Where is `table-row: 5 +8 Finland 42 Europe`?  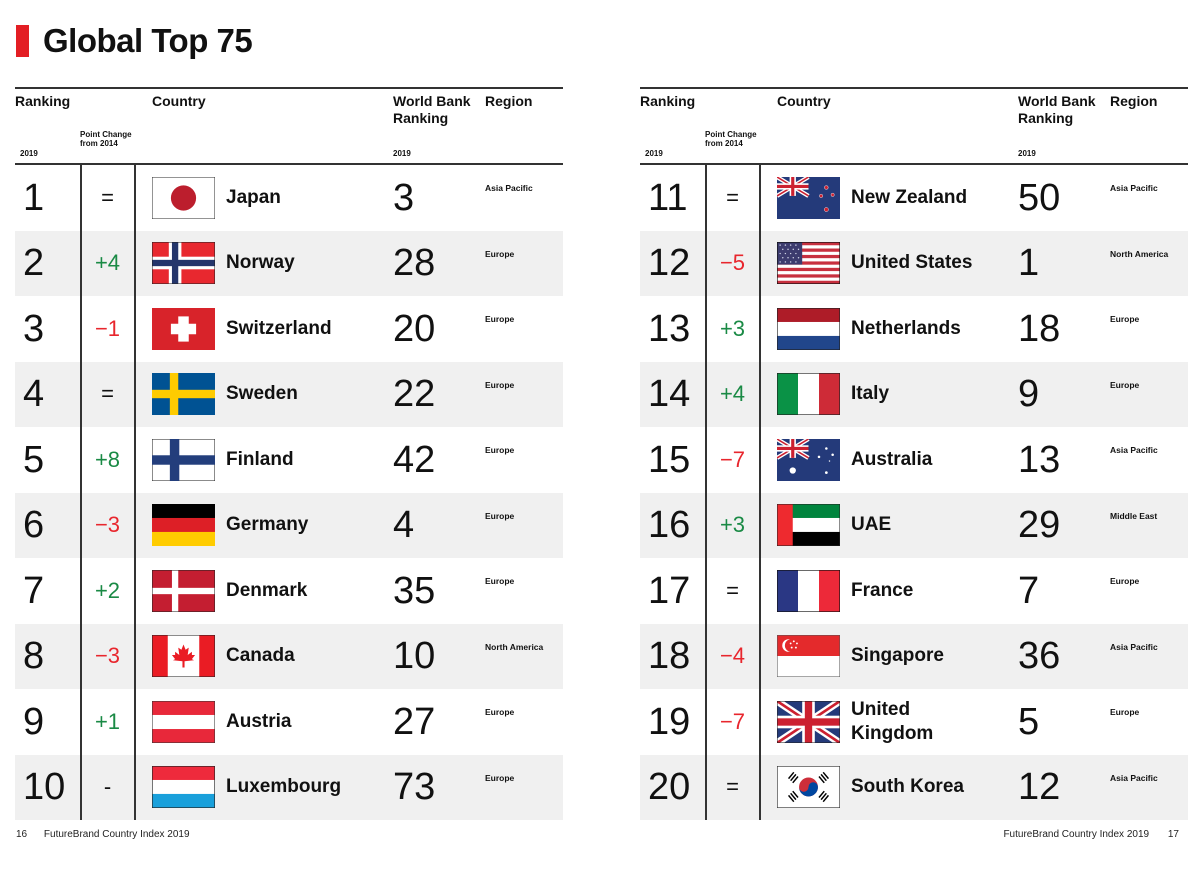
table-row: 5 +8 Finland 42 Europe is located at coordinates (289, 460).